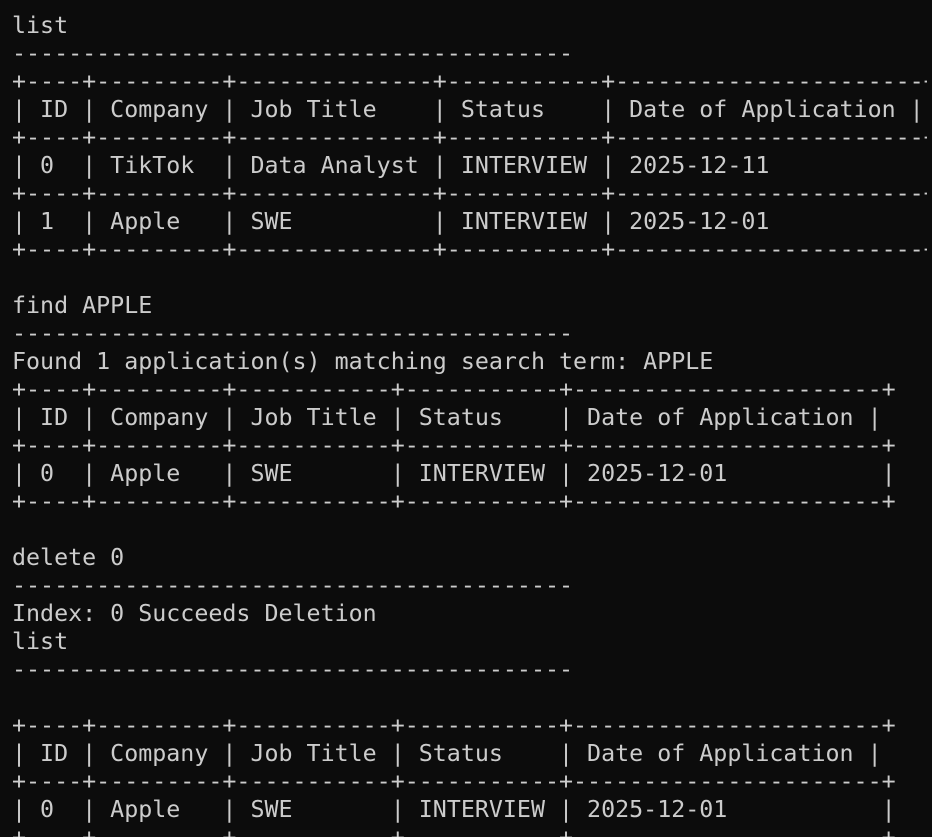  What do you see at coordinates (194, 613) in the screenshot?
I see `result-message: Index: 0 Succeeds Deletion` at bounding box center [194, 613].